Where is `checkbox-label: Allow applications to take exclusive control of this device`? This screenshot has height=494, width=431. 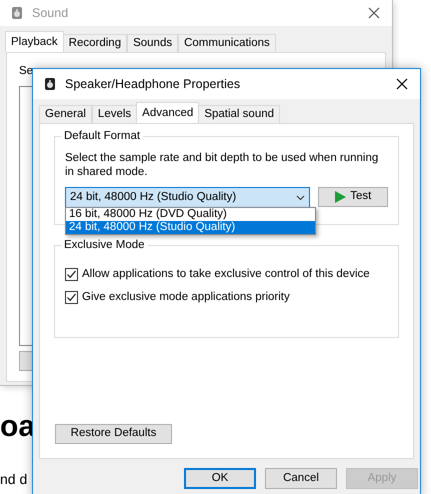 checkbox-label: Allow applications to take exclusive control of this device is located at coordinates (226, 274).